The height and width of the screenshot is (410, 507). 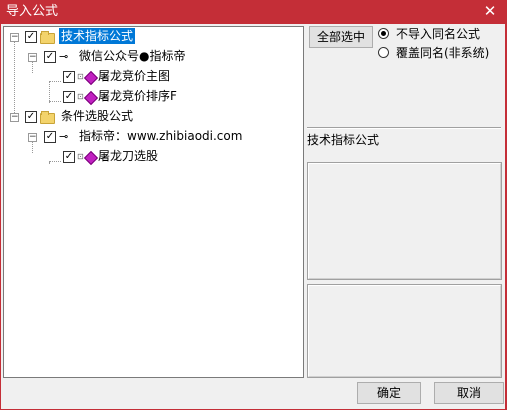 I want to click on tree-node-formula-dragon-blade: ✓ ⊡ 屠龙刀选股, so click(x=151, y=157).